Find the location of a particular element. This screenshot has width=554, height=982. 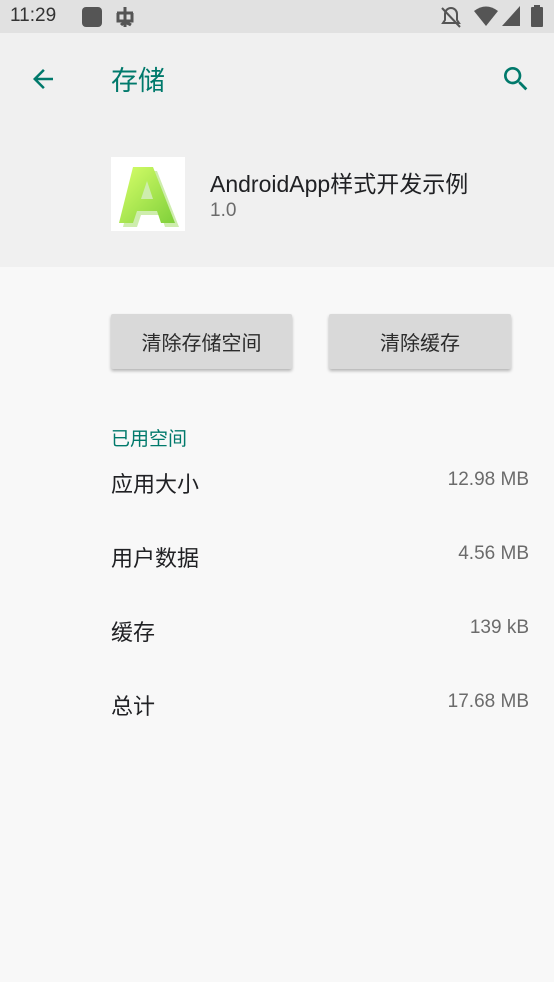

app-square-icon is located at coordinates (92, 17).